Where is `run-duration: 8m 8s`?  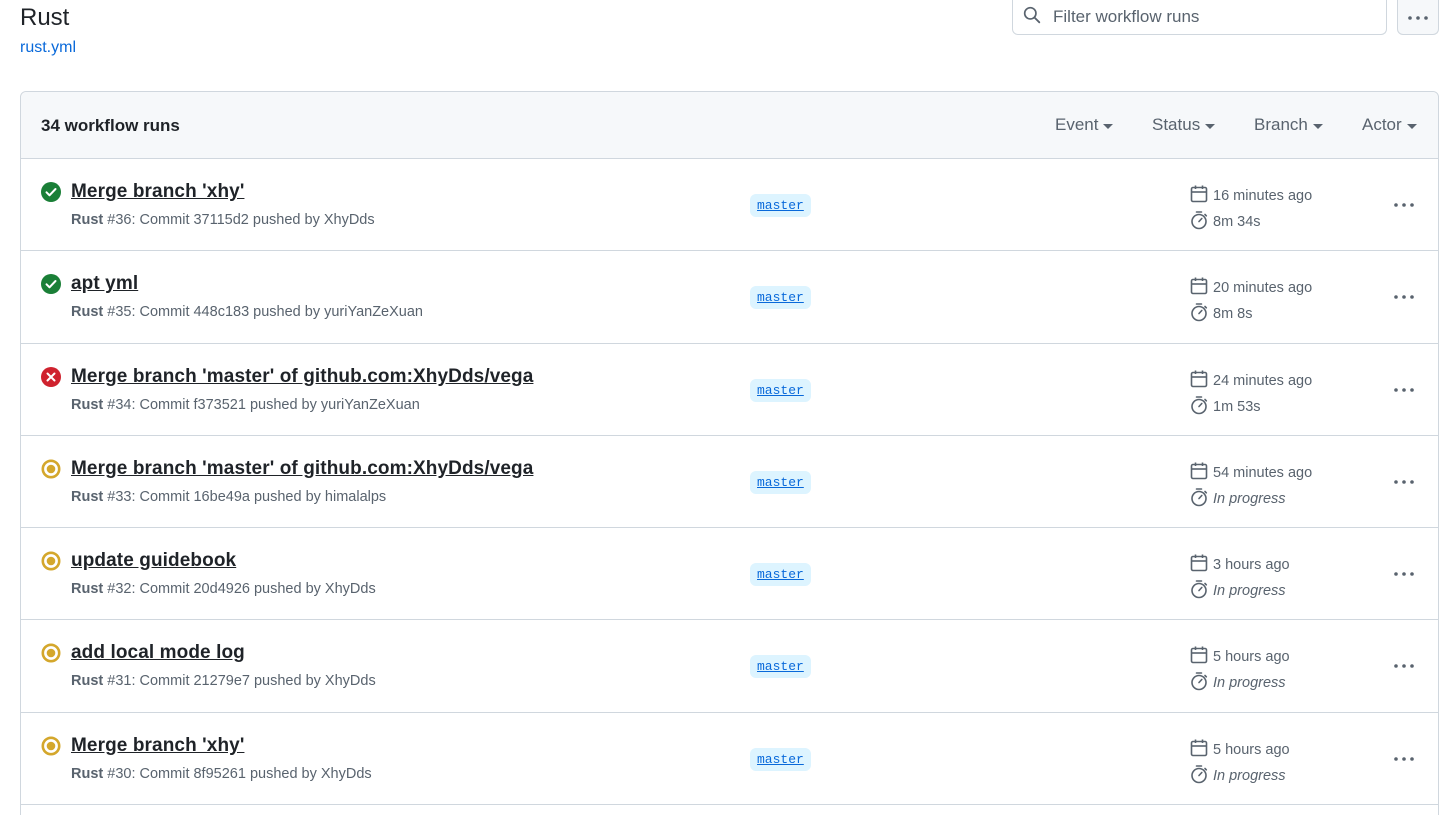 run-duration: 8m 8s is located at coordinates (1233, 314).